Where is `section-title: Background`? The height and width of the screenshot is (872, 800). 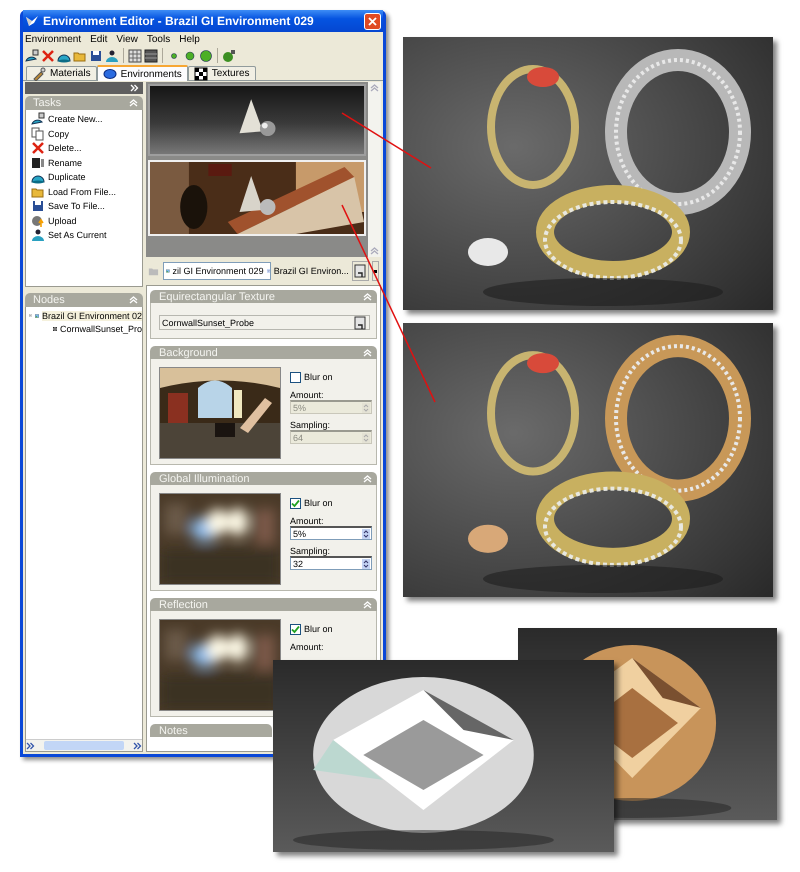 section-title: Background is located at coordinates (188, 352).